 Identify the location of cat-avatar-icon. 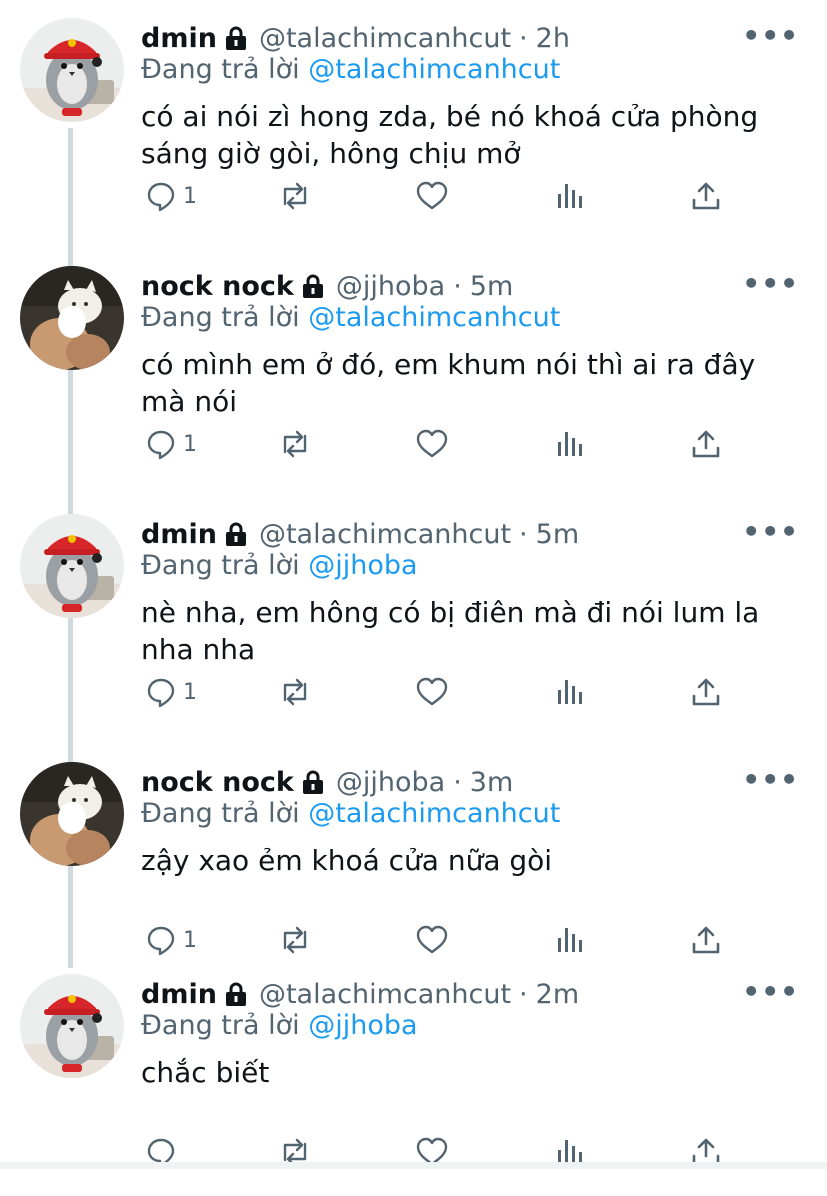
(72, 814).